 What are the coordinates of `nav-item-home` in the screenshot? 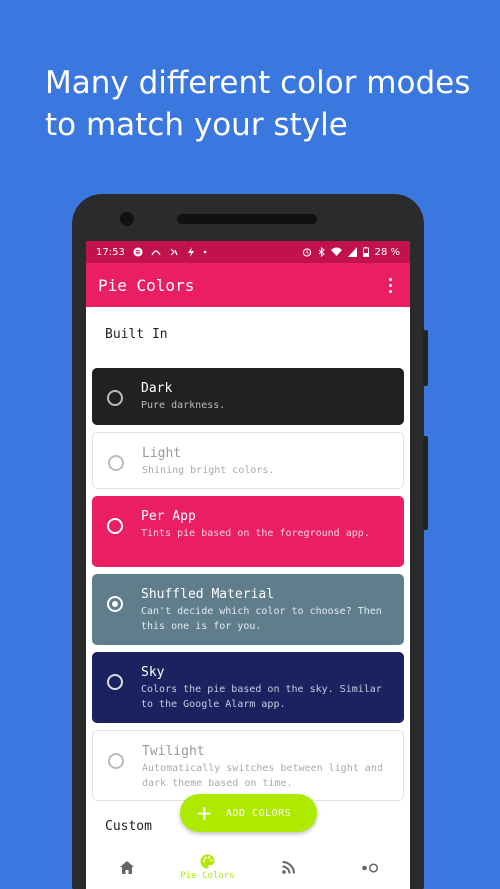 It's located at (126, 867).